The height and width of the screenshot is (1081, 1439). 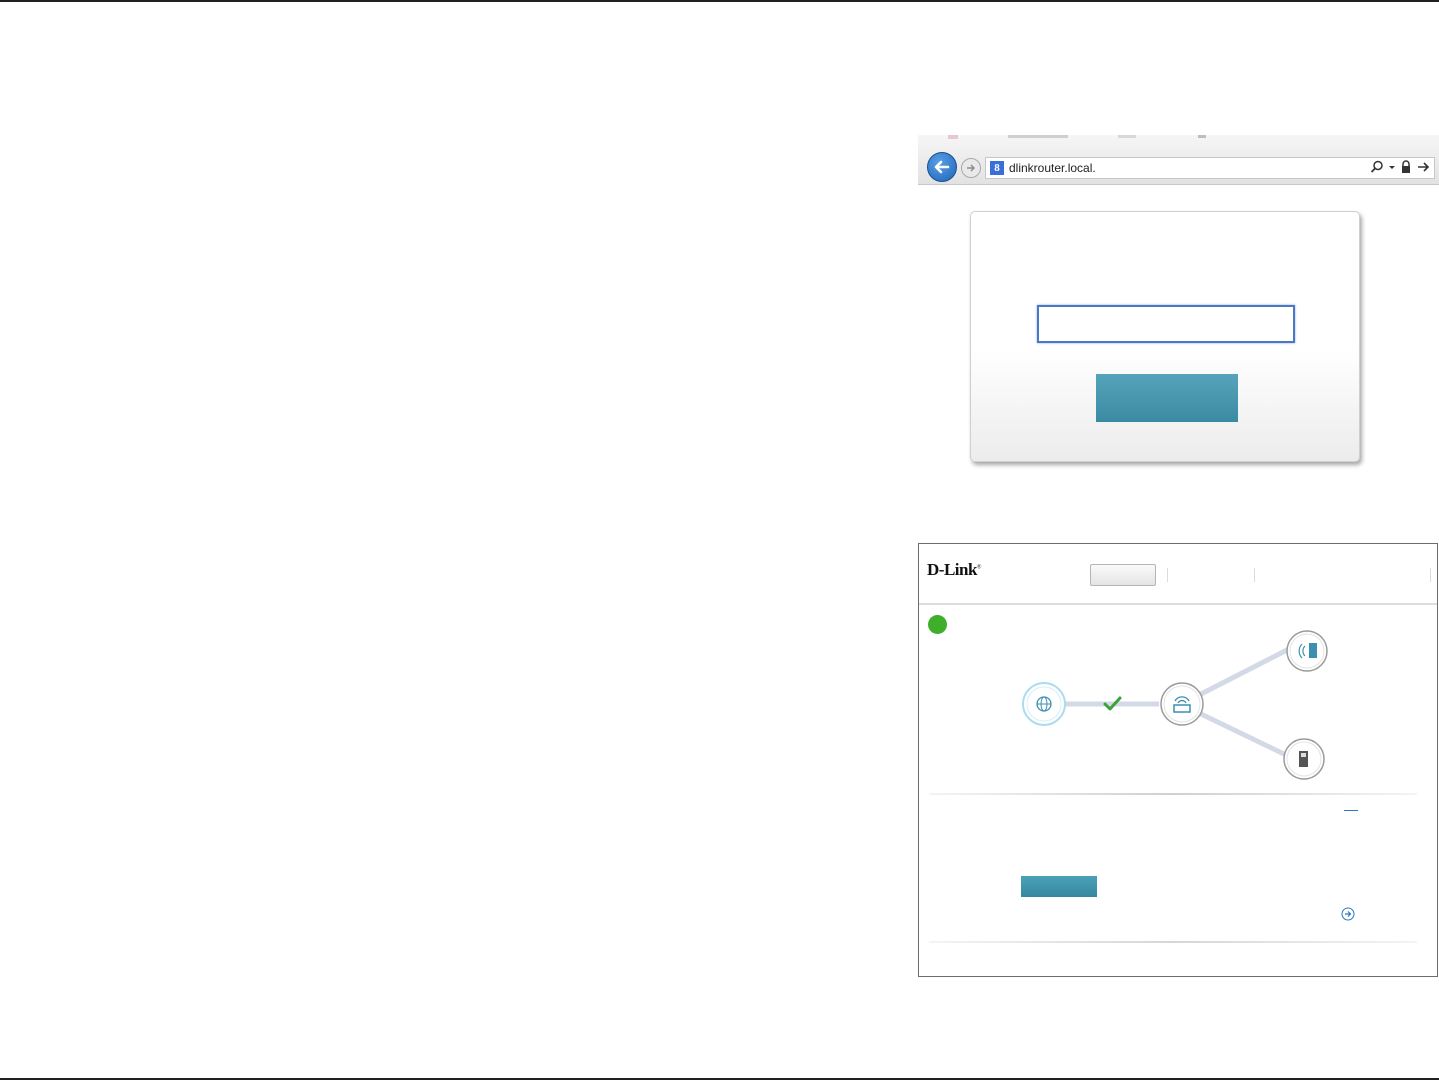 I want to click on dropdown-icon, so click(x=1392, y=167).